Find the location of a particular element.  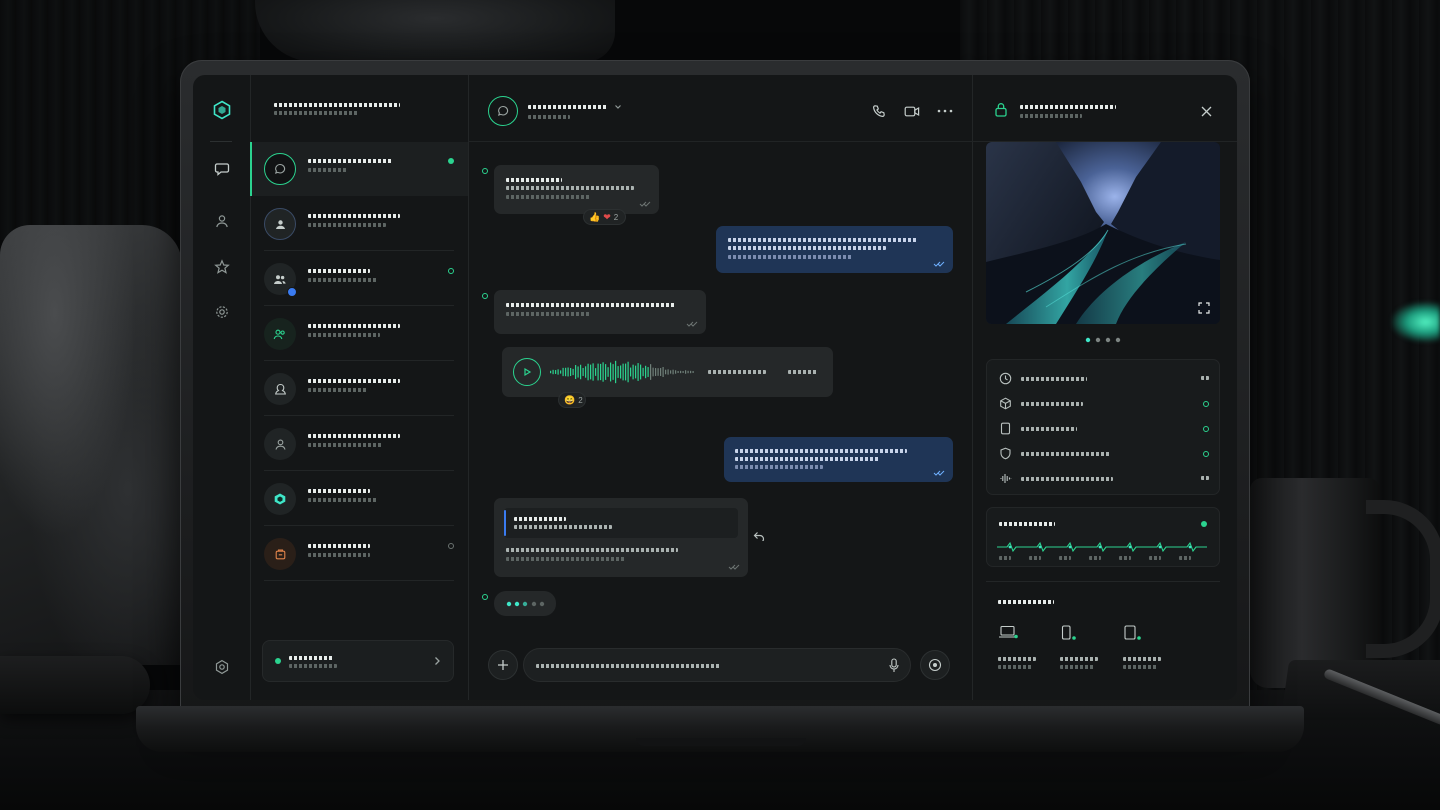

conversation-item-5: •••••••••••••••• •••••••••••• is located at coordinates (359, 389).